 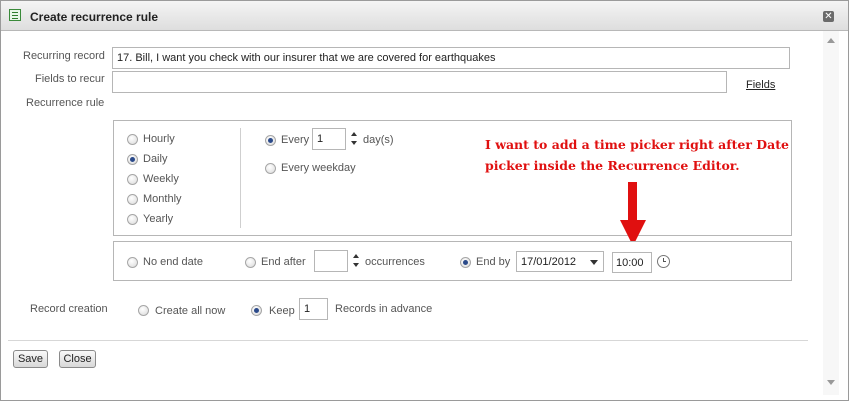 What do you see at coordinates (132, 199) in the screenshot?
I see `radio-monthly` at bounding box center [132, 199].